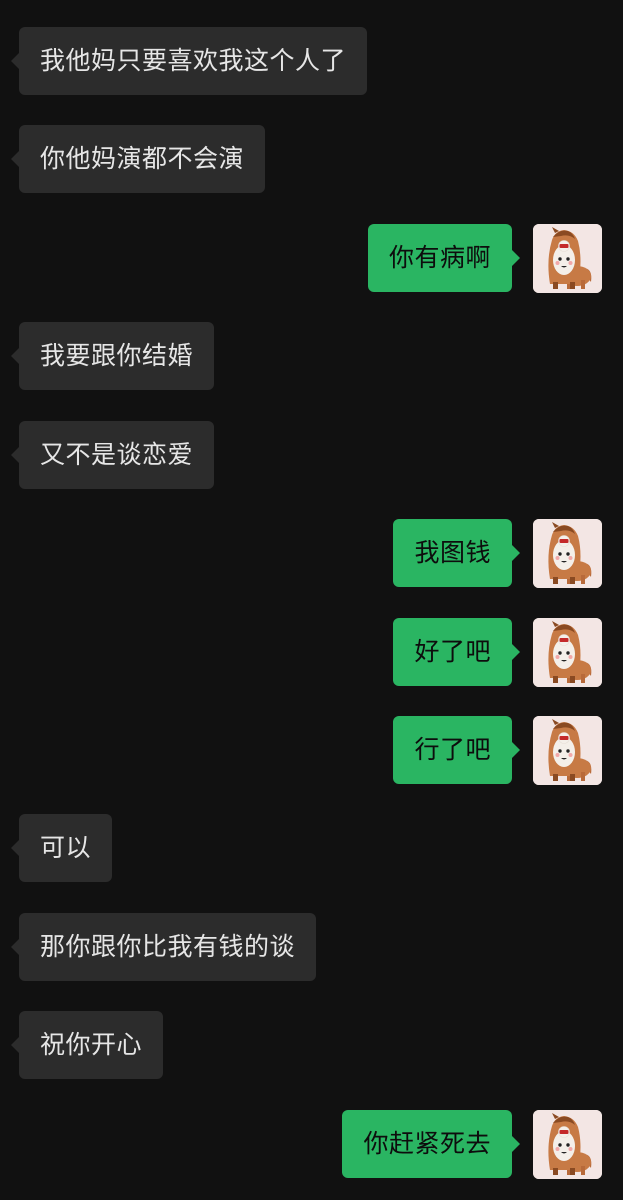  What do you see at coordinates (112, 356) in the screenshot?
I see `incoming-message-bubble: 我要跟你结婚` at bounding box center [112, 356].